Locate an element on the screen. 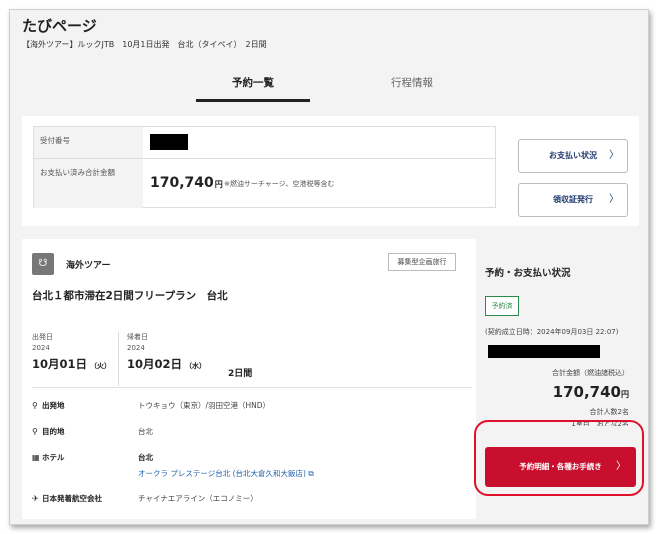 The height and width of the screenshot is (534, 658). departure-date: 出発日 2024 10月01日 （火） is located at coordinates (71, 359).